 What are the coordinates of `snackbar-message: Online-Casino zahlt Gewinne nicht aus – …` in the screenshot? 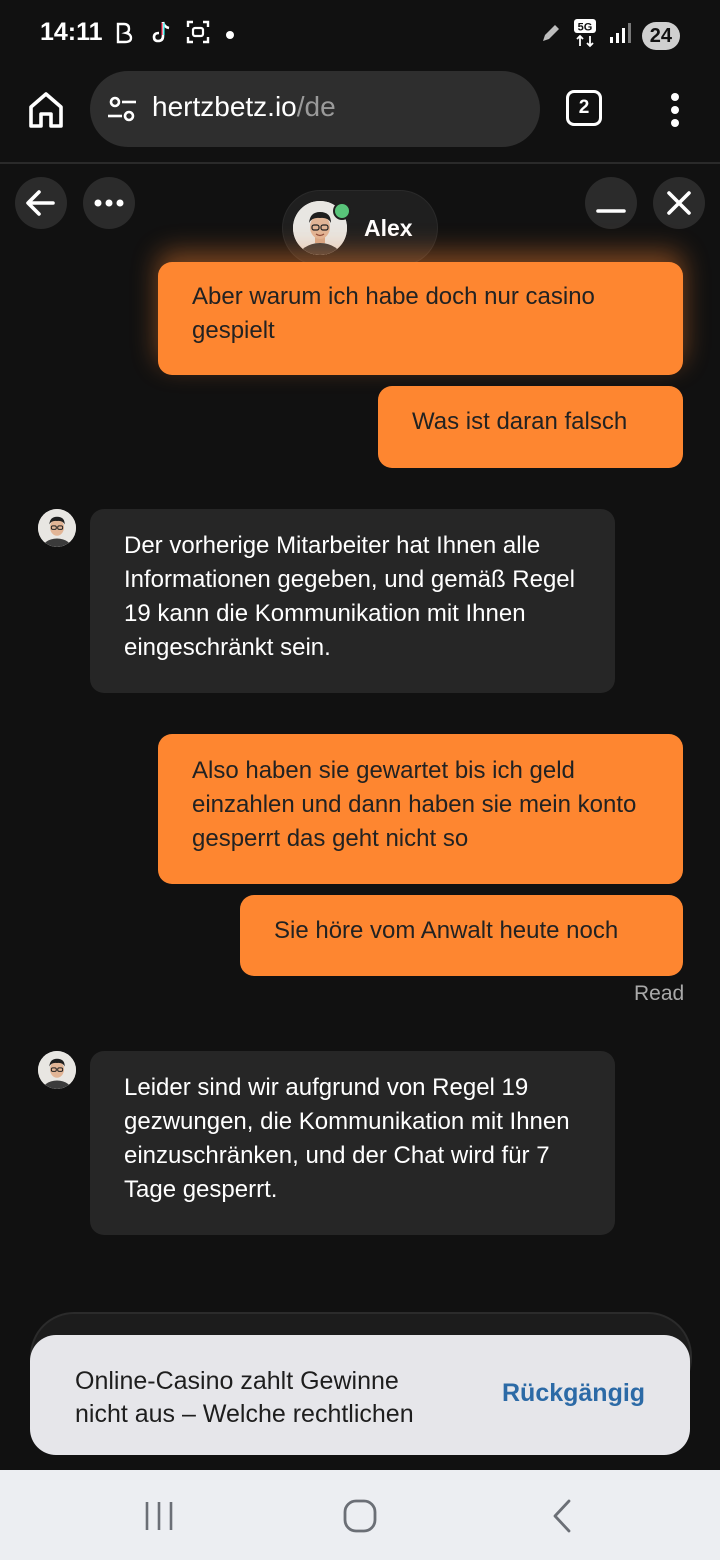 It's located at (244, 1397).